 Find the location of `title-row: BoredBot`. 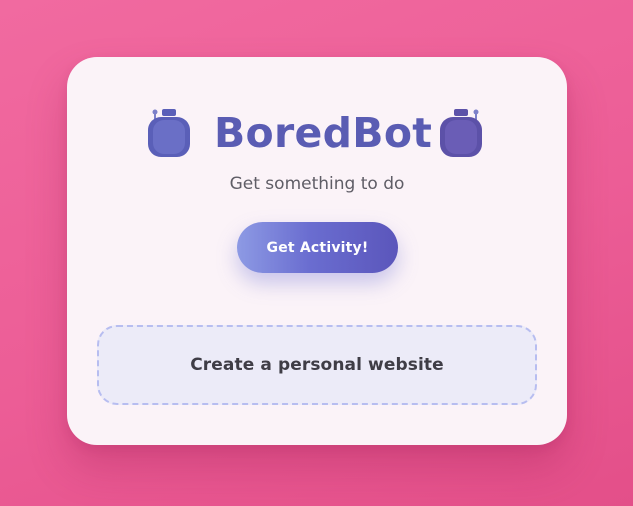

title-row: BoredBot is located at coordinates (316, 133).